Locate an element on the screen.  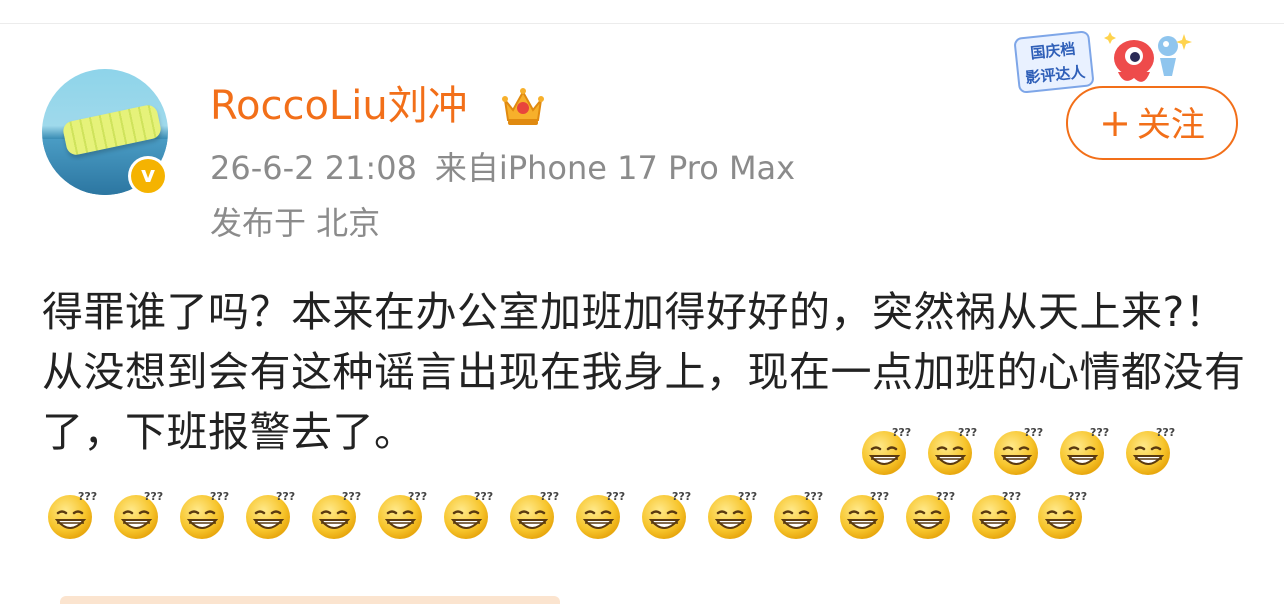
mascot-icon is located at coordinates (1148, 57).